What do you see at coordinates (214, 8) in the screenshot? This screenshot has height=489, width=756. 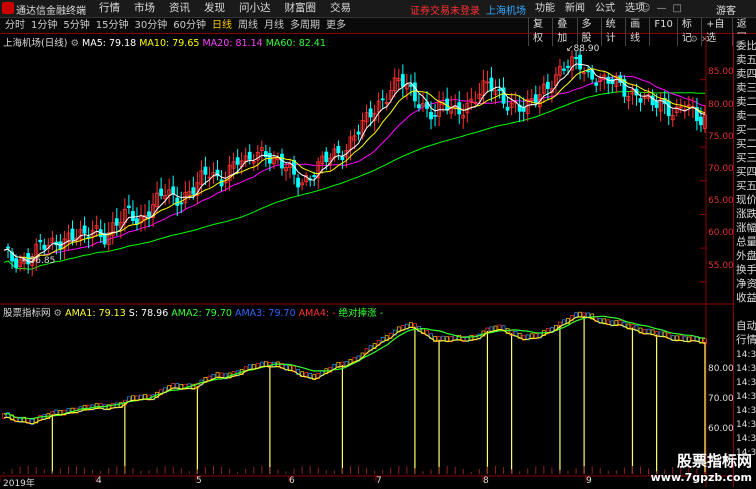 I see `menu-discover: 发现` at bounding box center [214, 8].